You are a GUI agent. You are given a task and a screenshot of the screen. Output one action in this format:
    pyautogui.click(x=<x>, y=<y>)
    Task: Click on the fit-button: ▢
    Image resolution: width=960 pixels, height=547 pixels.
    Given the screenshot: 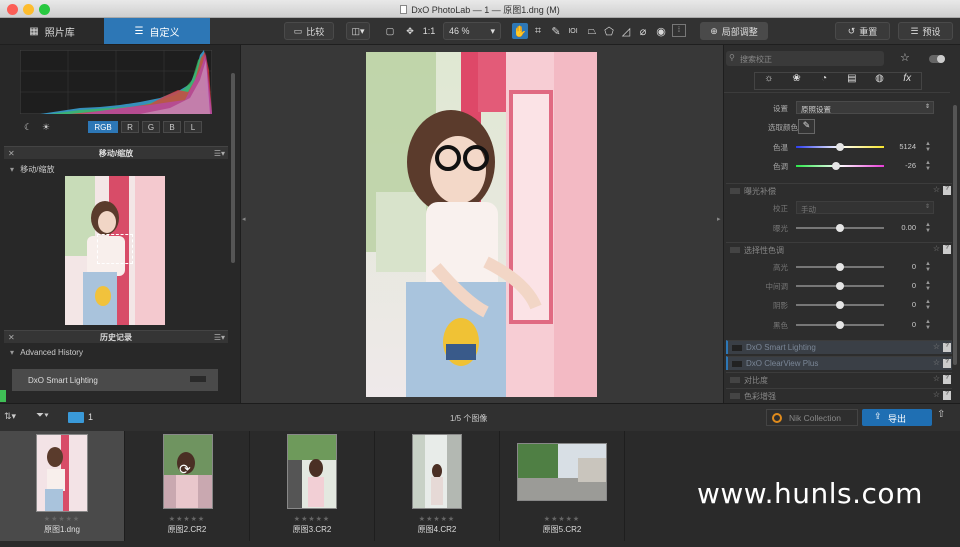 What is the action you would take?
    pyautogui.click(x=390, y=31)
    